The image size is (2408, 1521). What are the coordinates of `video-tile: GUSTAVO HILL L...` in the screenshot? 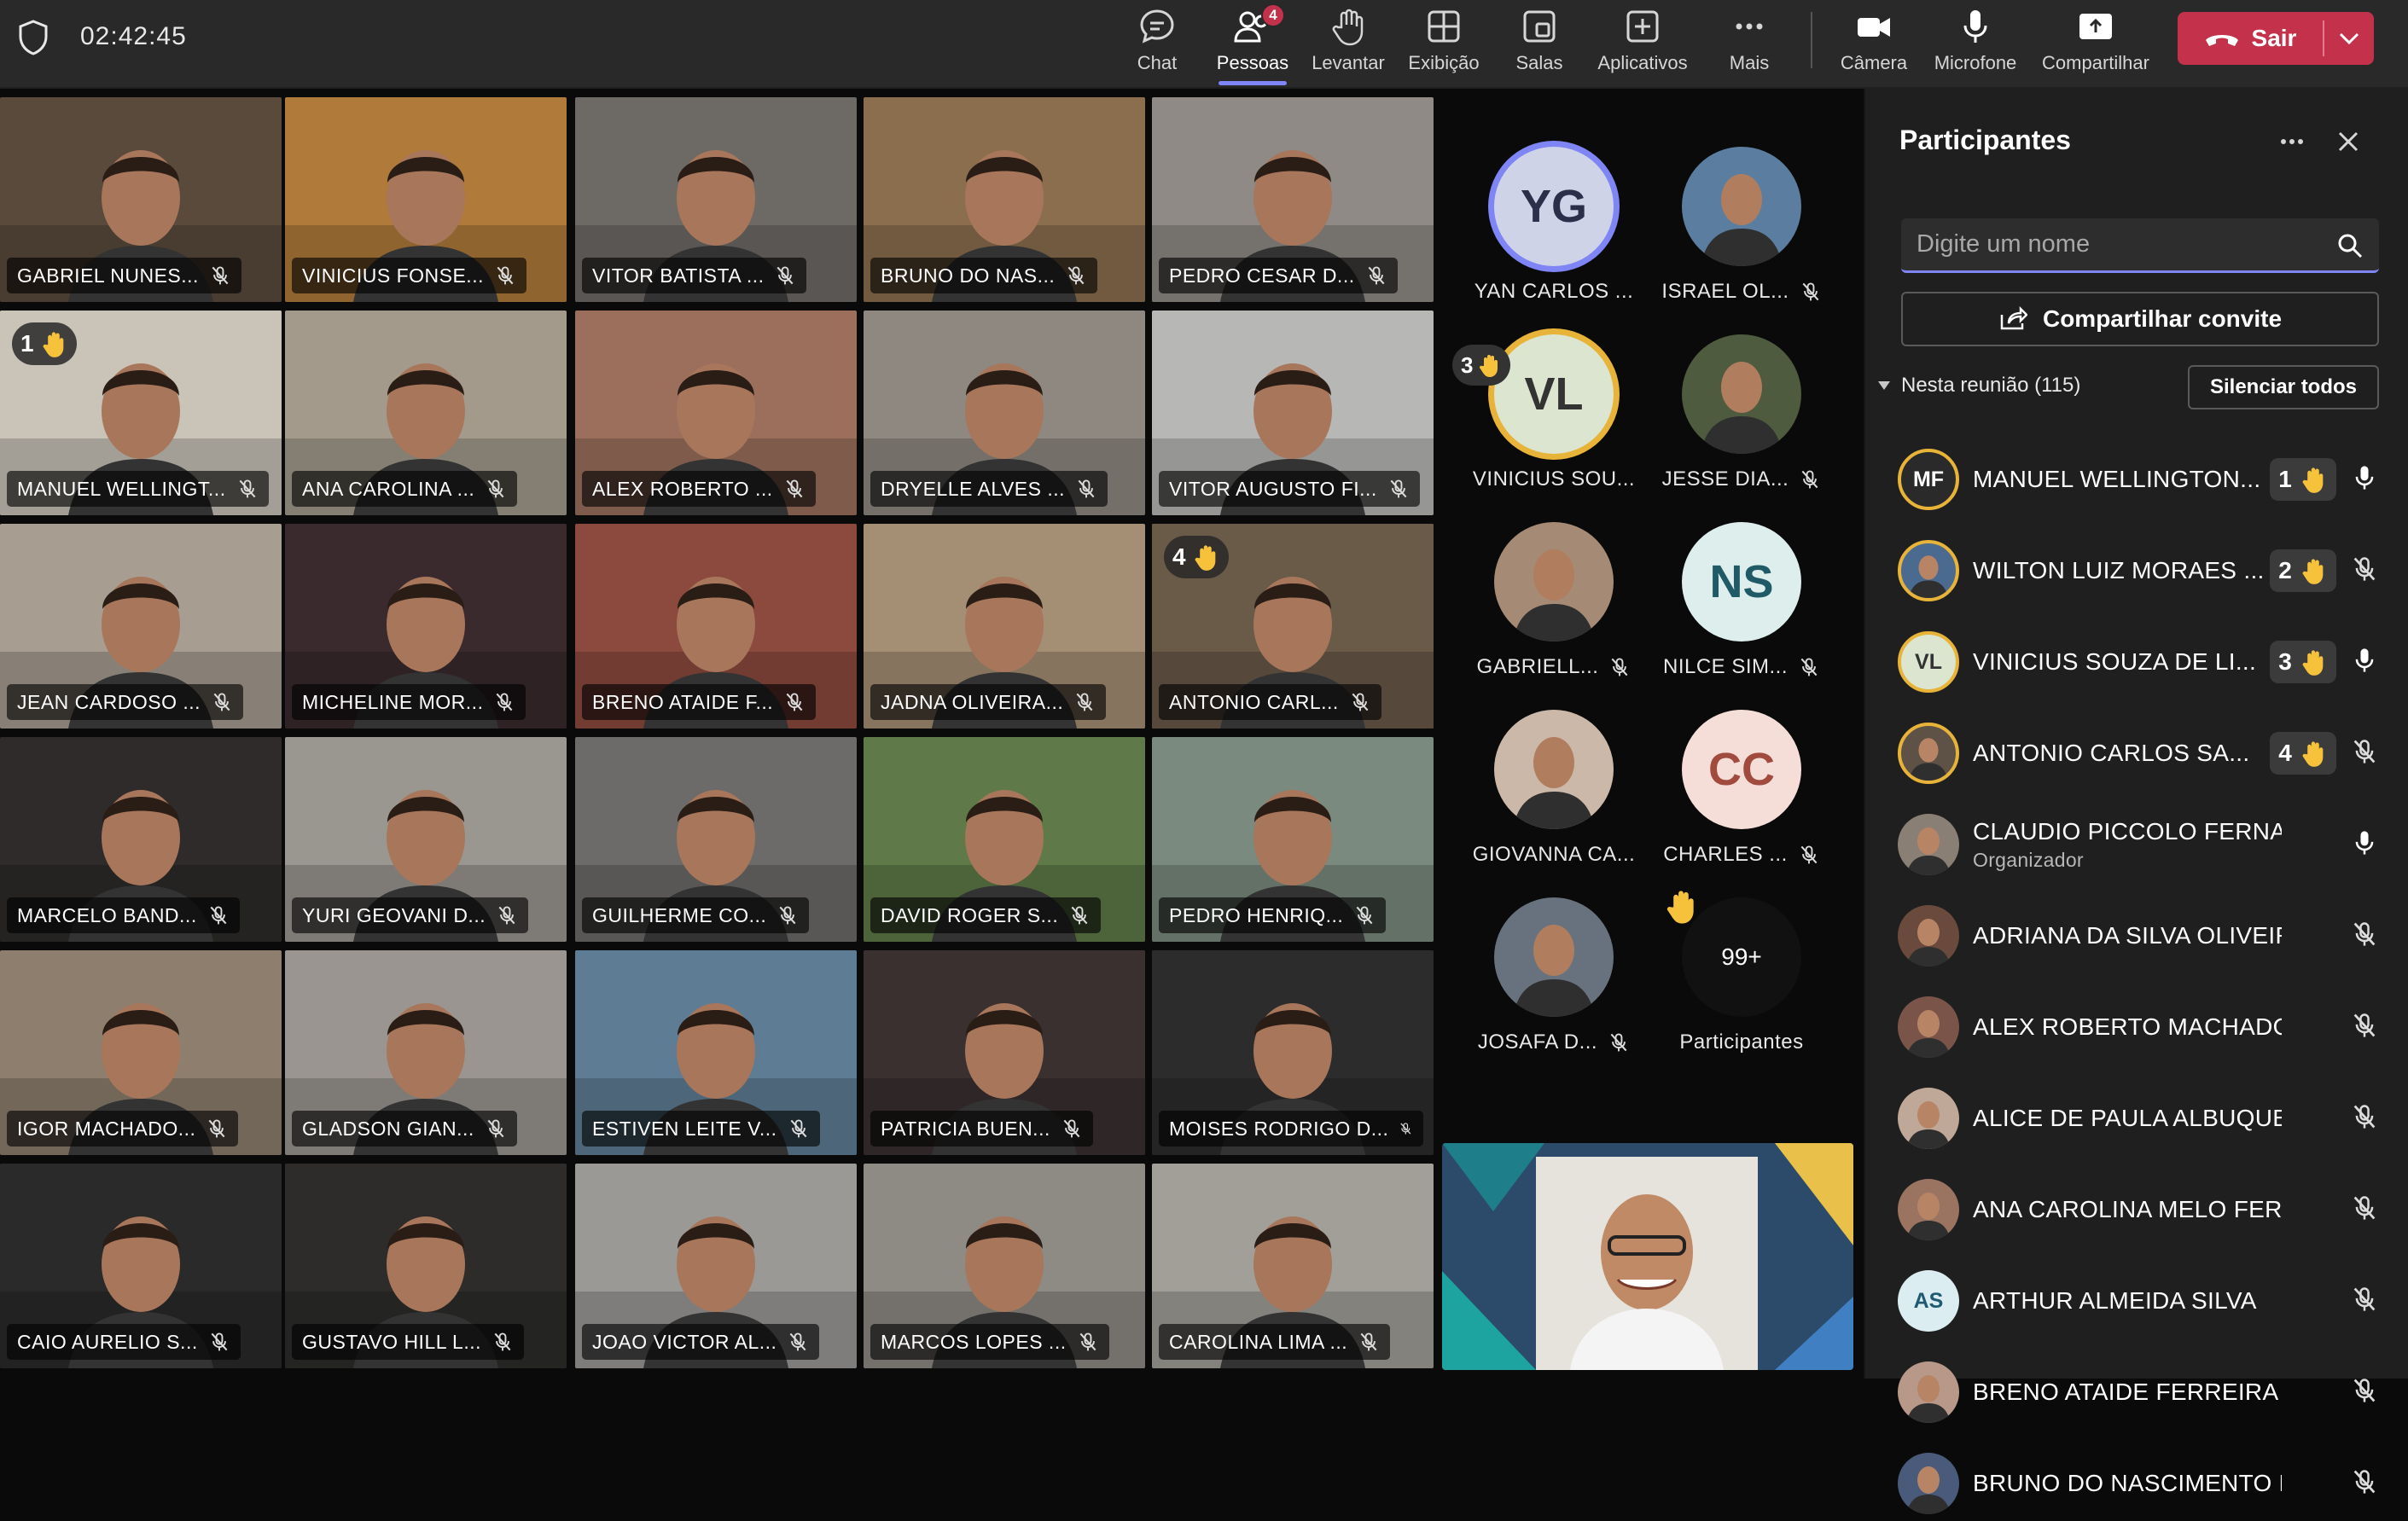 It's located at (426, 1266).